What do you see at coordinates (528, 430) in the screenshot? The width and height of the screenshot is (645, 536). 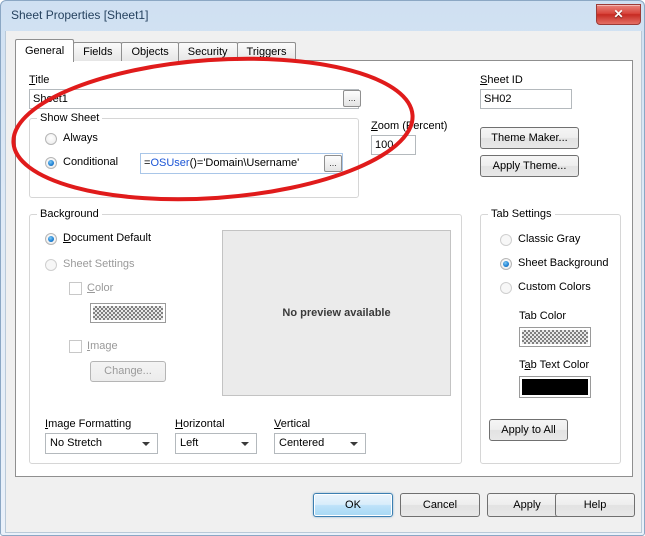 I see `apply-to-all-button: Apply to All` at bounding box center [528, 430].